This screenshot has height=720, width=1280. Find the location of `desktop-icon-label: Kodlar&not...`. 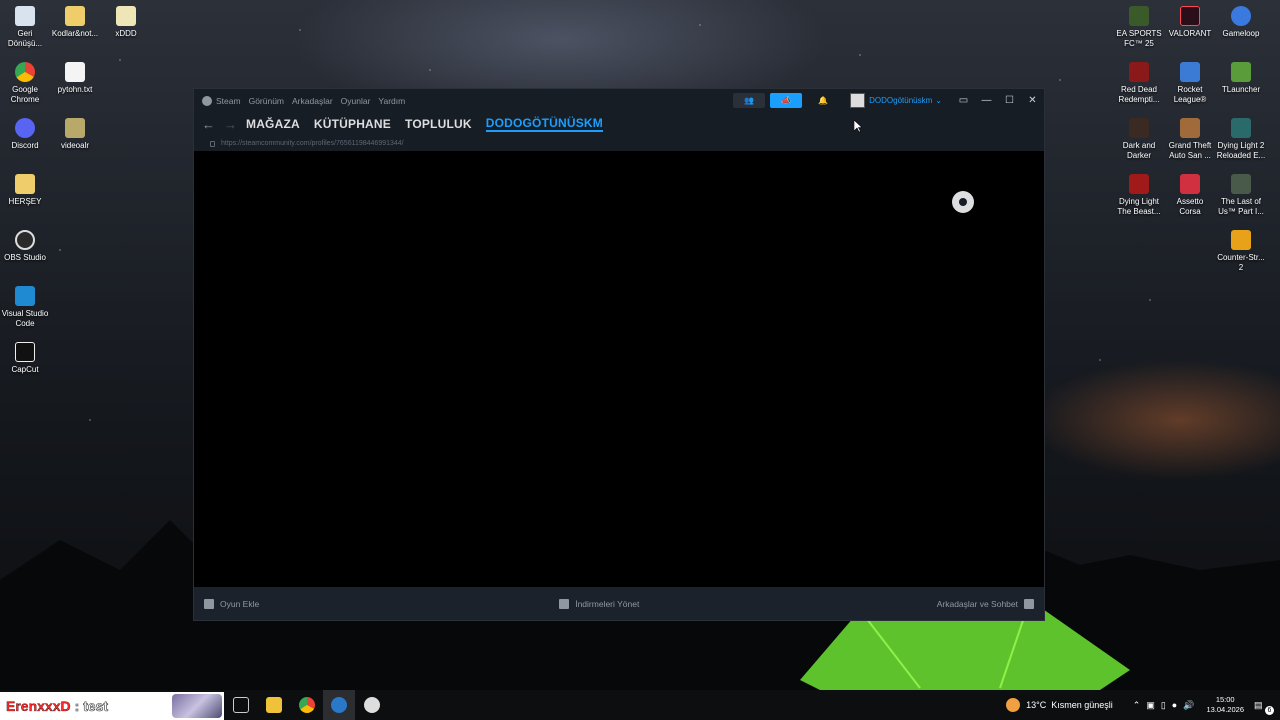

desktop-icon-label: Kodlar&not... is located at coordinates (75, 33).